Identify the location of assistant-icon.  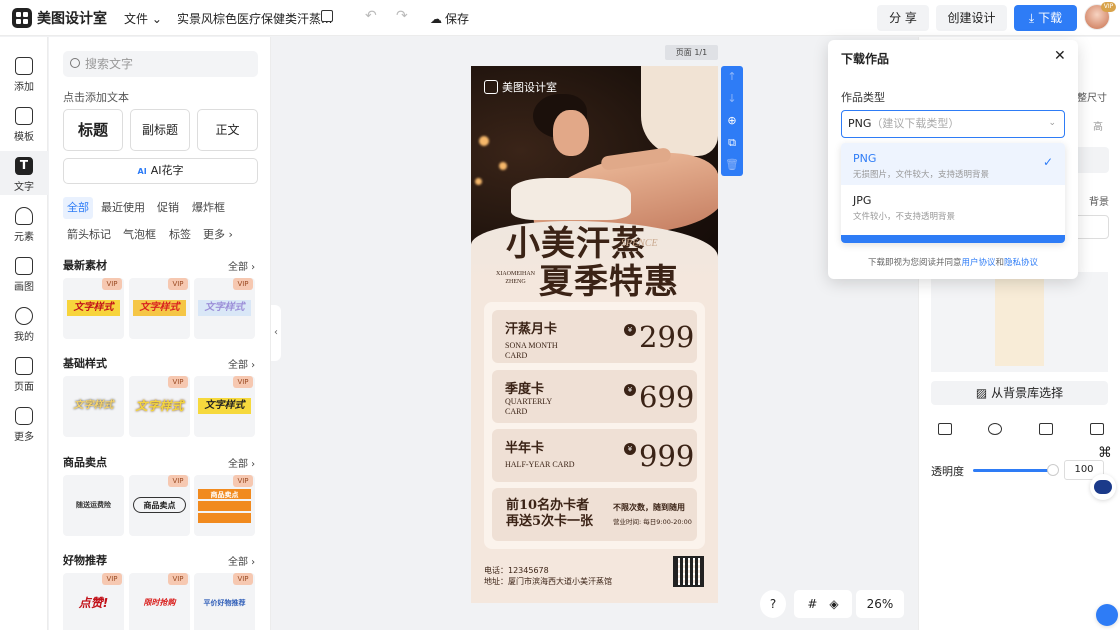
(1103, 487).